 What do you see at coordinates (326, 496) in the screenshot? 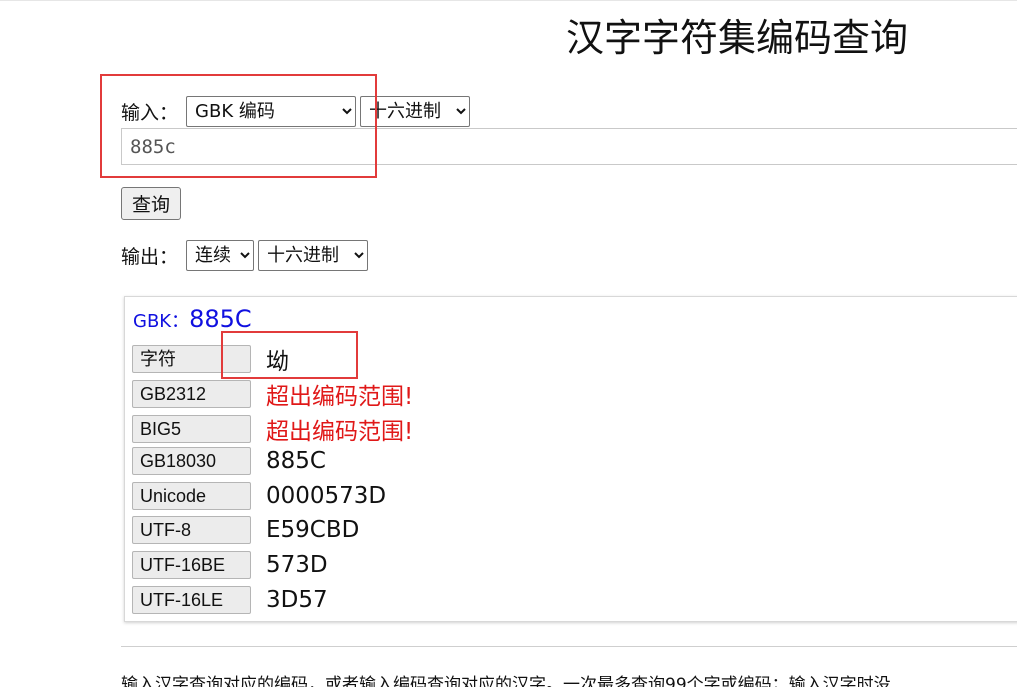
I see `unicode-value: 0000573D` at bounding box center [326, 496].